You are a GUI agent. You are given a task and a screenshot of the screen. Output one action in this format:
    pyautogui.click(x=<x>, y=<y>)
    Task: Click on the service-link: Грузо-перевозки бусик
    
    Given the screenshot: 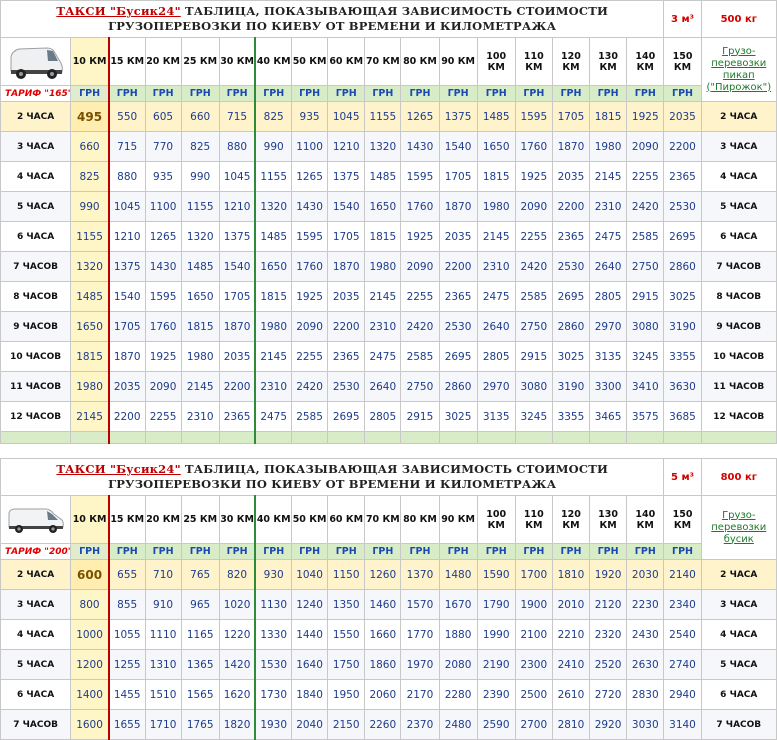 What is the action you would take?
    pyautogui.click(x=738, y=527)
    